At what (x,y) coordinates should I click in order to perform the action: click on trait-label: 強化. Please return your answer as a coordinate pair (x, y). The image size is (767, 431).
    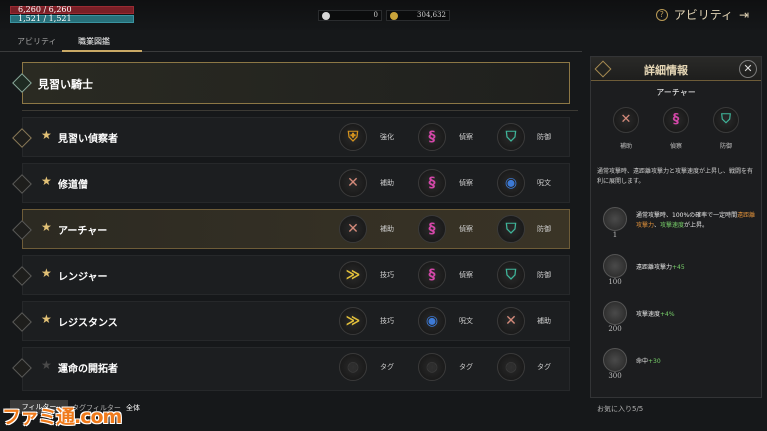
    Looking at the image, I should click on (387, 137).